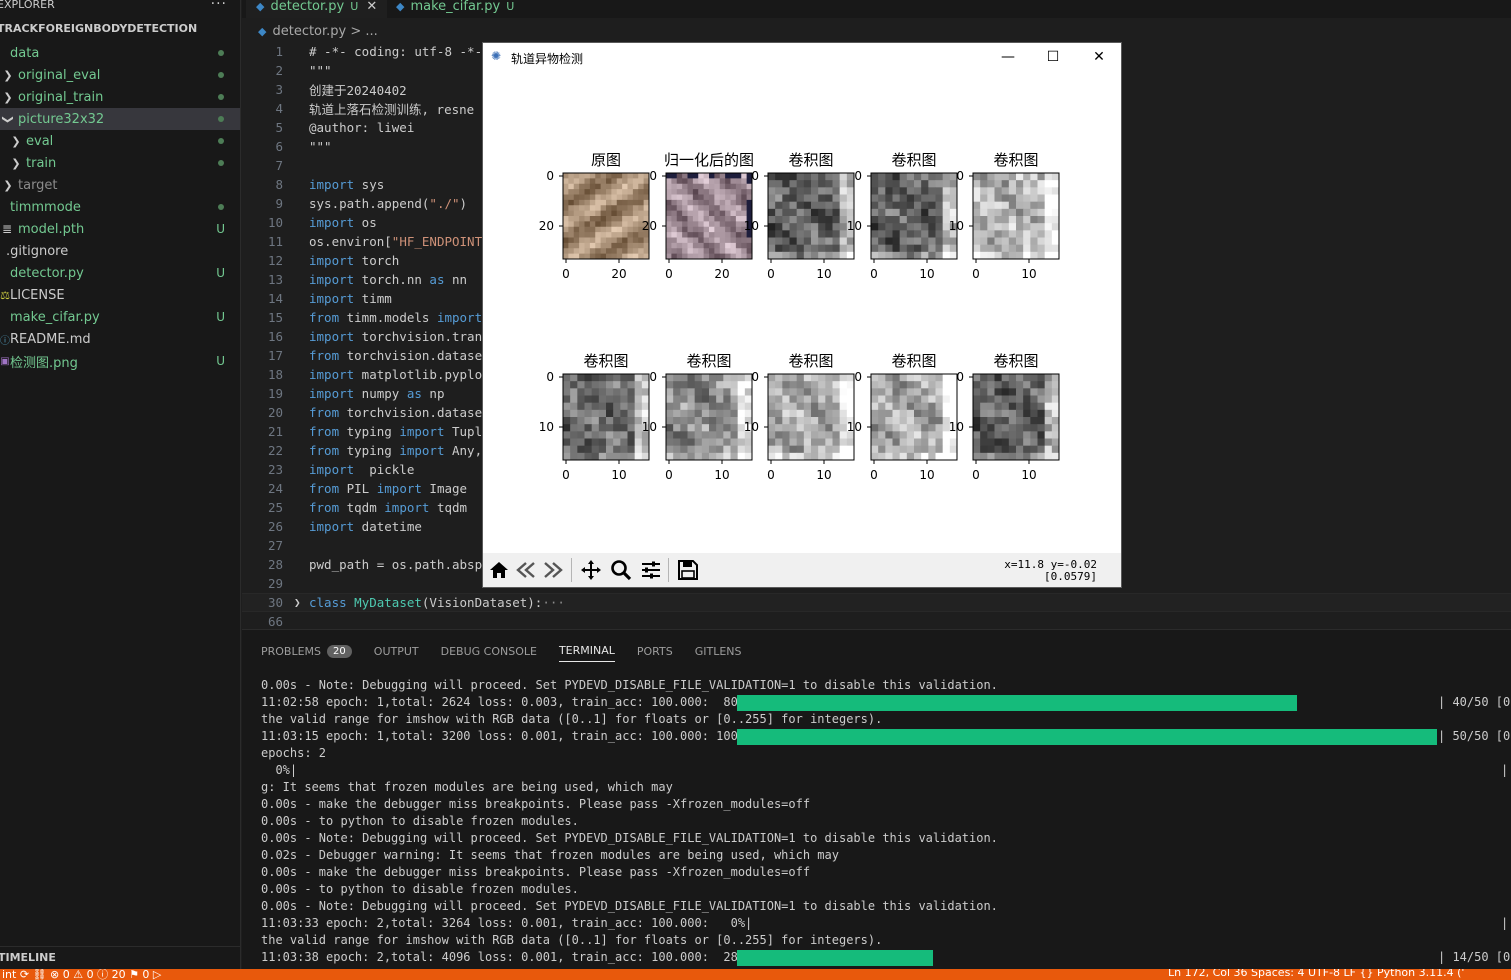 The image size is (1511, 980). I want to click on home-icon, so click(499, 570).